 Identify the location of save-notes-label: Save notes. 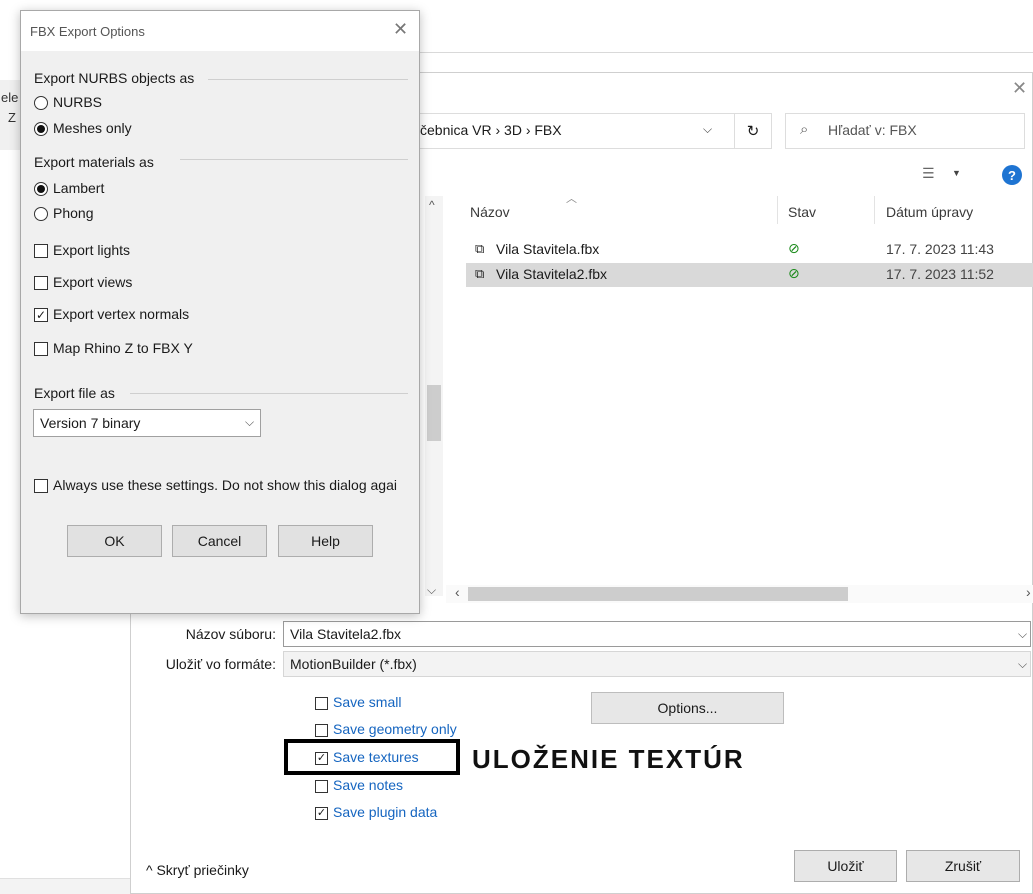
(368, 785).